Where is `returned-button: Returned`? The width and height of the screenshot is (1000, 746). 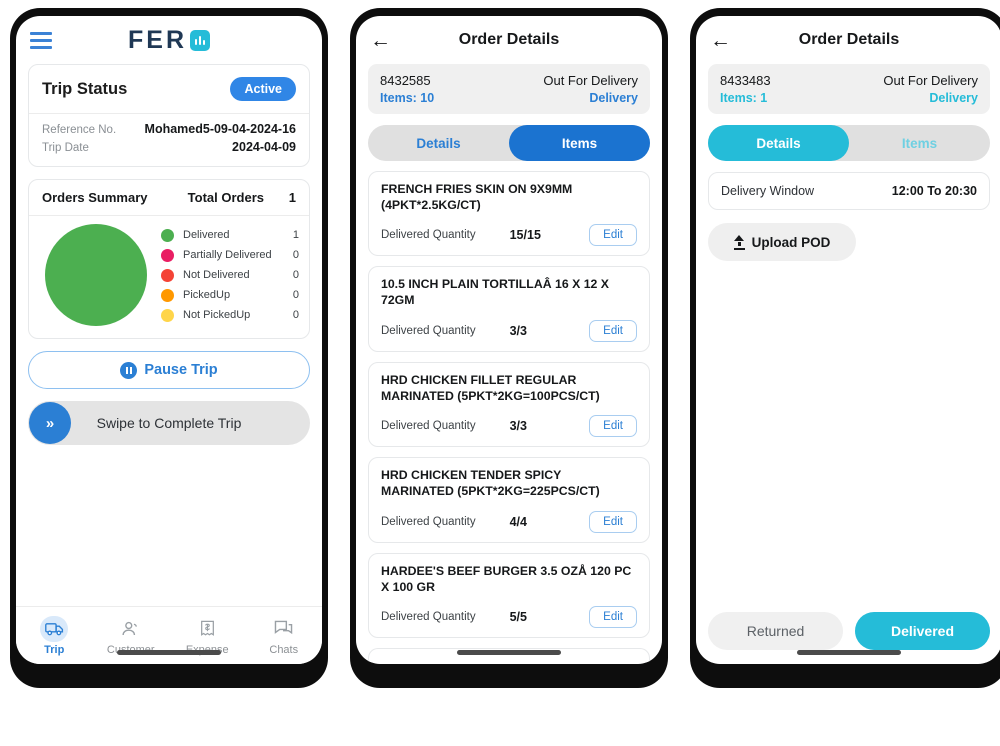
returned-button: Returned is located at coordinates (775, 631).